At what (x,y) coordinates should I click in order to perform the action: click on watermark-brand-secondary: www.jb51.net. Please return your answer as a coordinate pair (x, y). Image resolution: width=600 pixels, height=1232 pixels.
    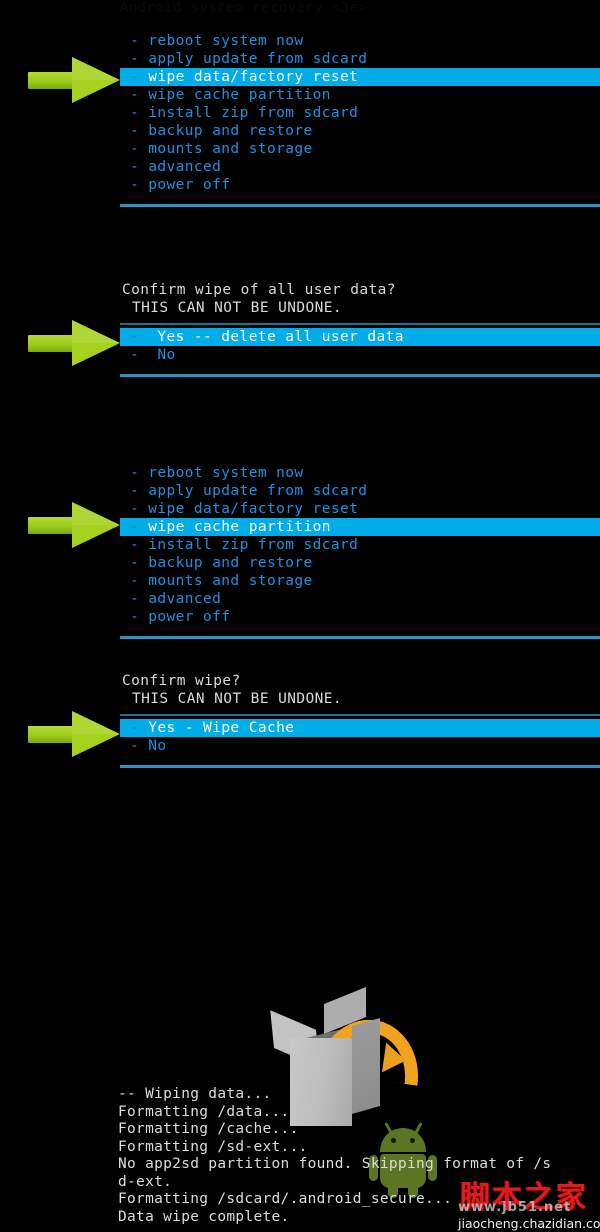
    Looking at the image, I should click on (515, 1207).